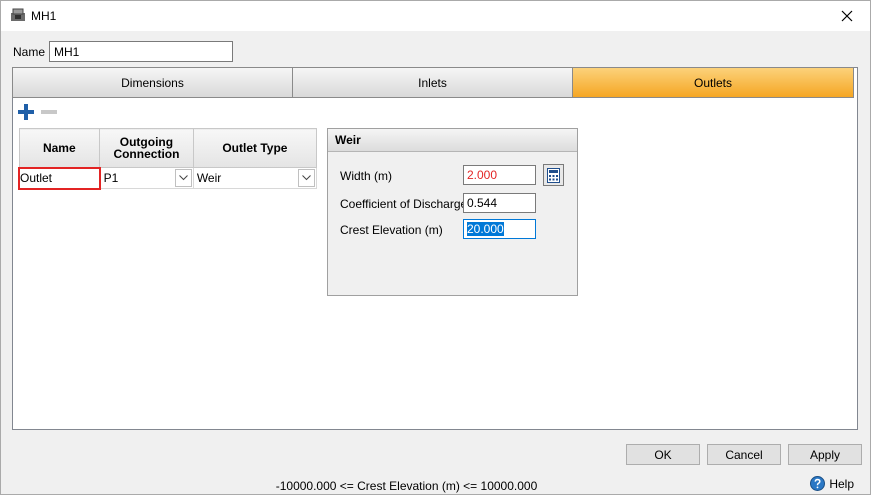  What do you see at coordinates (18, 14) in the screenshot?
I see `manhole-icon` at bounding box center [18, 14].